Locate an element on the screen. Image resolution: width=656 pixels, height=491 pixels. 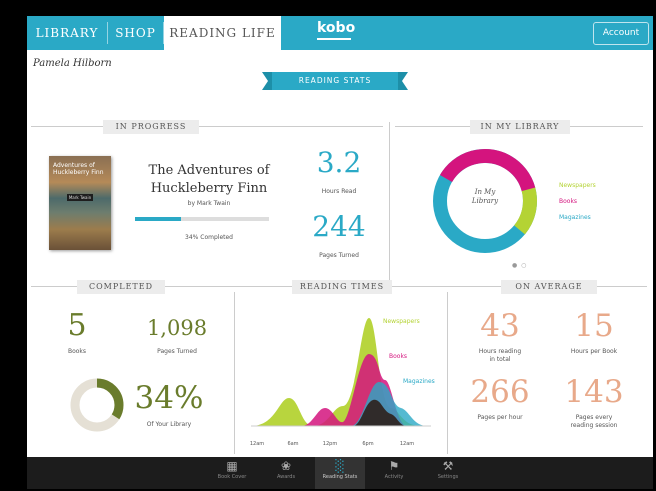
avg-pages-per-session-label: Pages every reading session is located at coordinates (594, 422).